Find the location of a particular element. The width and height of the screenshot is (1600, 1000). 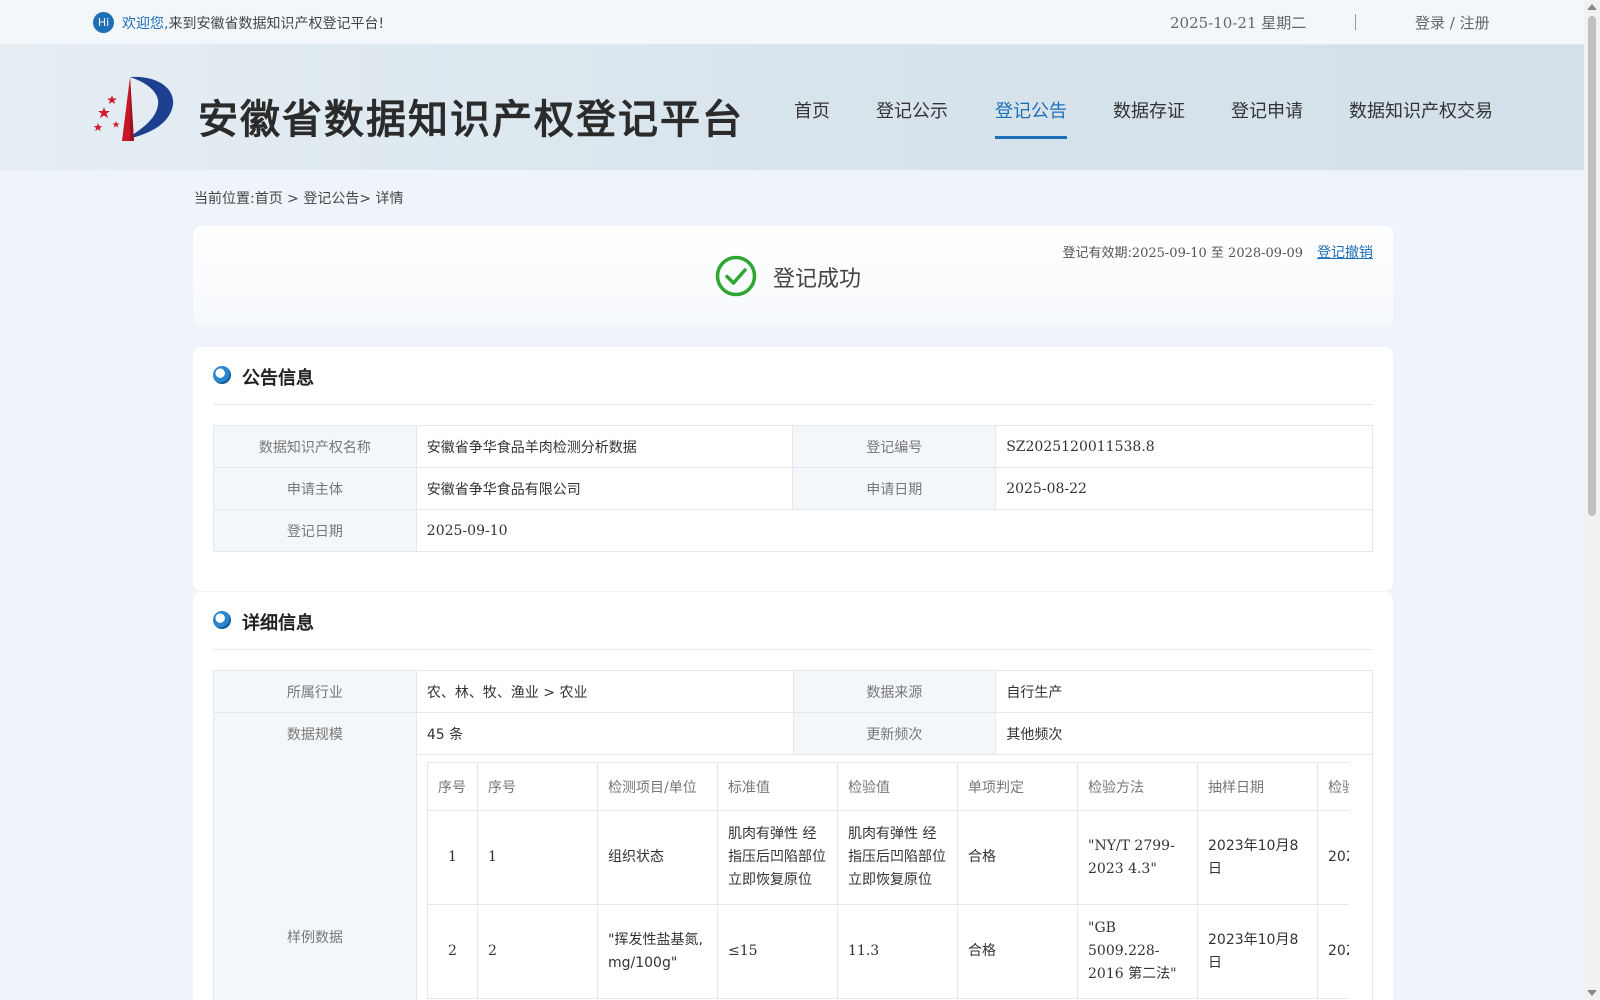

field-value: 其他频次 is located at coordinates (1184, 733).